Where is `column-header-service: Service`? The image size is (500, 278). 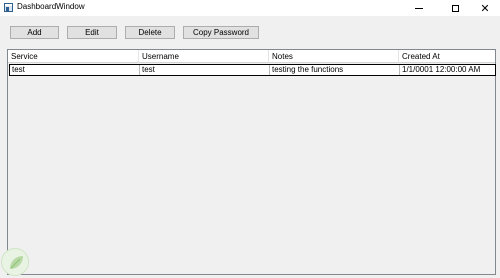 column-header-service: Service is located at coordinates (73, 56).